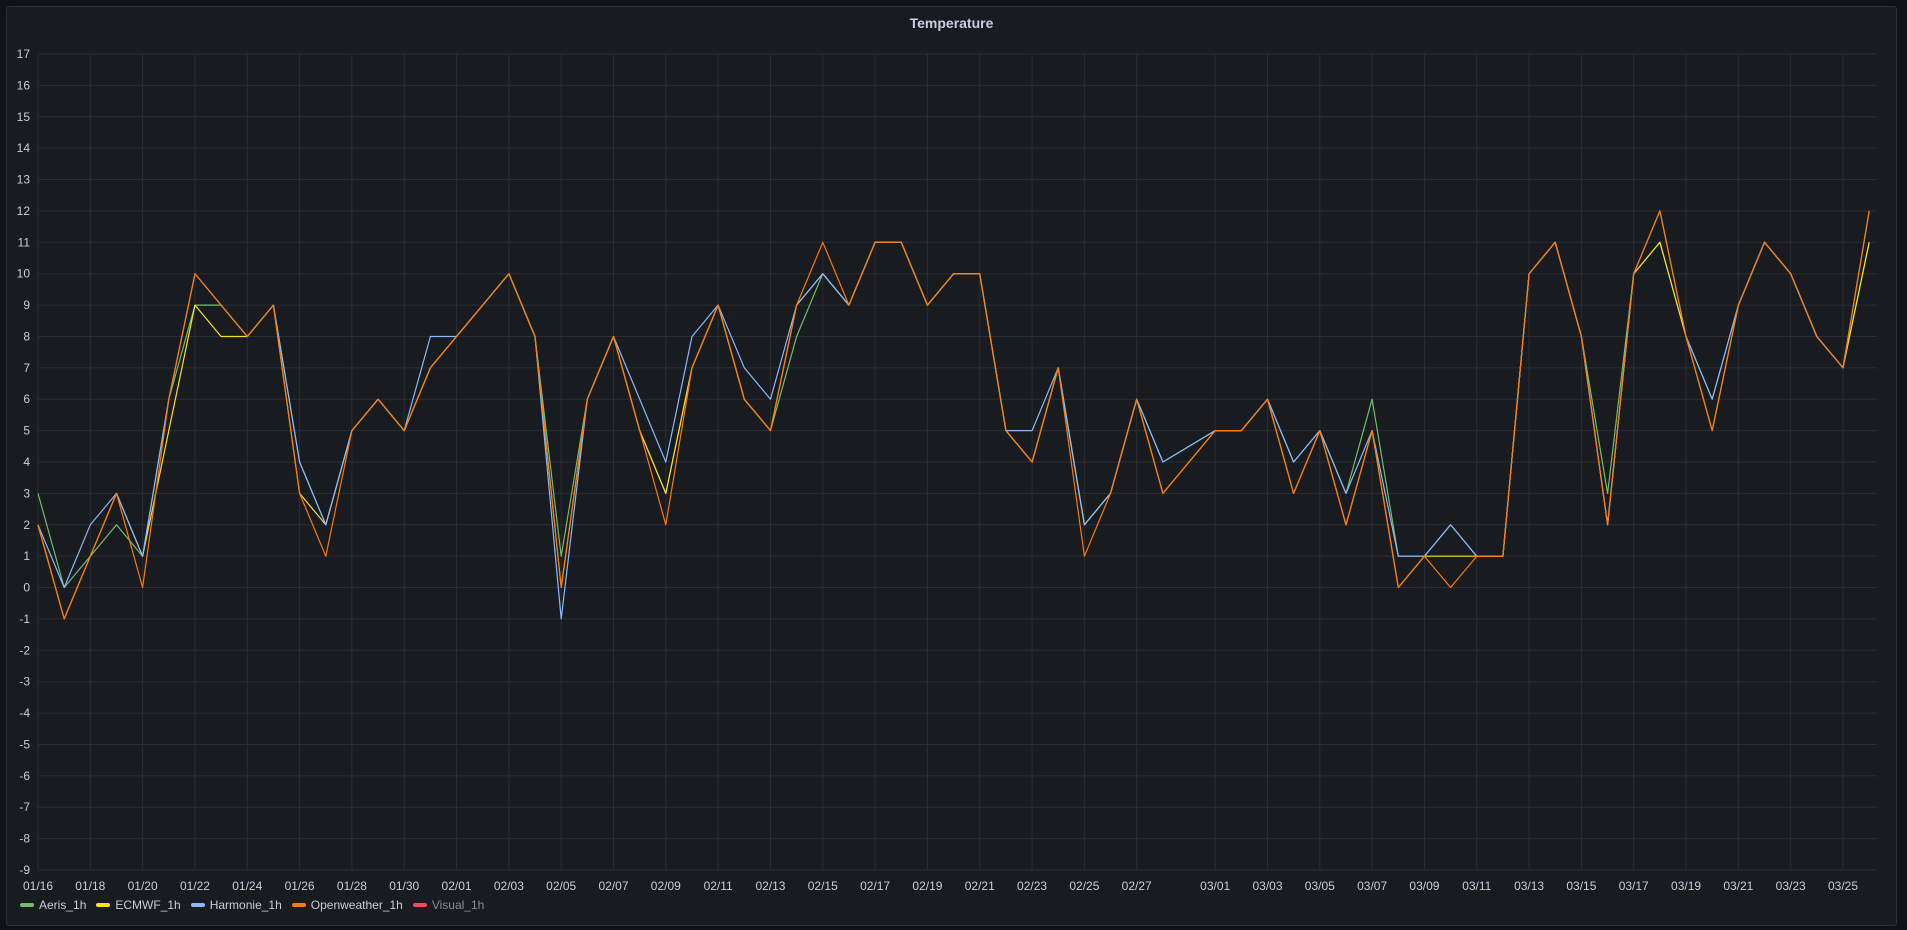 This screenshot has width=1907, height=930. I want to click on x-tick-label: 03/19, so click(1686, 886).